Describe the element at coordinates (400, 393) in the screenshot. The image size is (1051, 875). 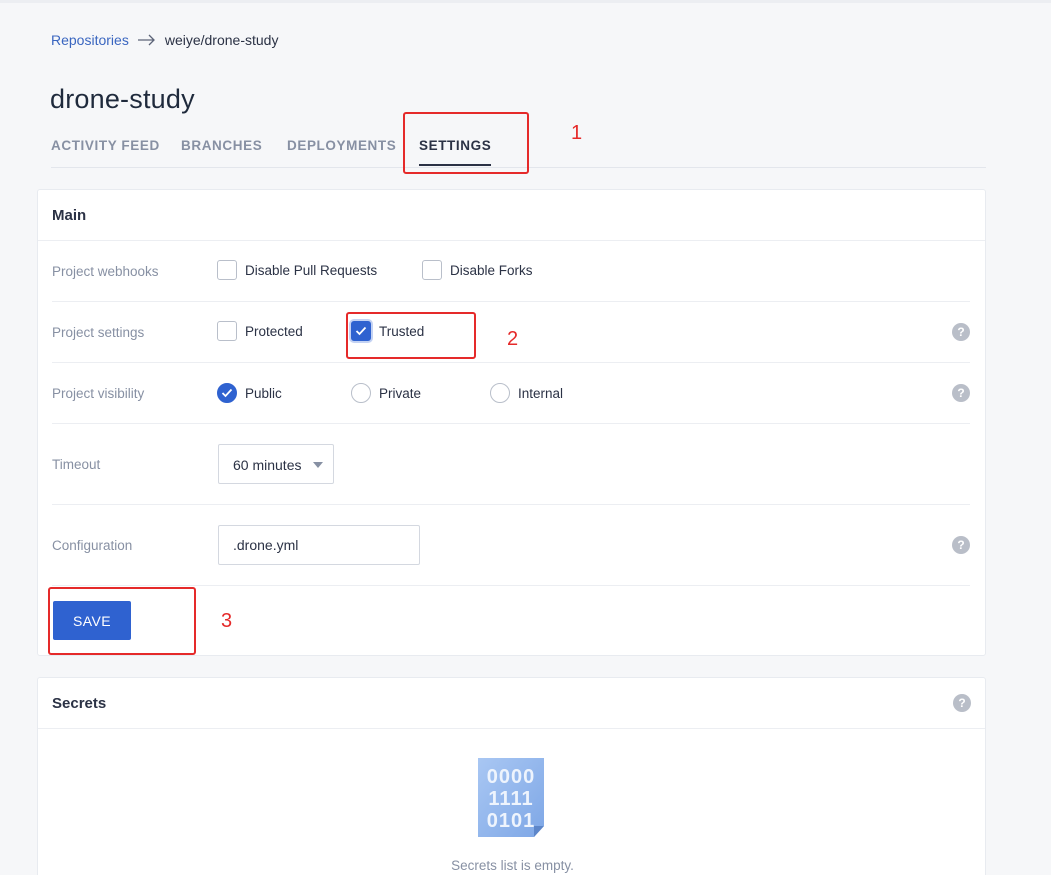
I see `private-label: Private` at that location.